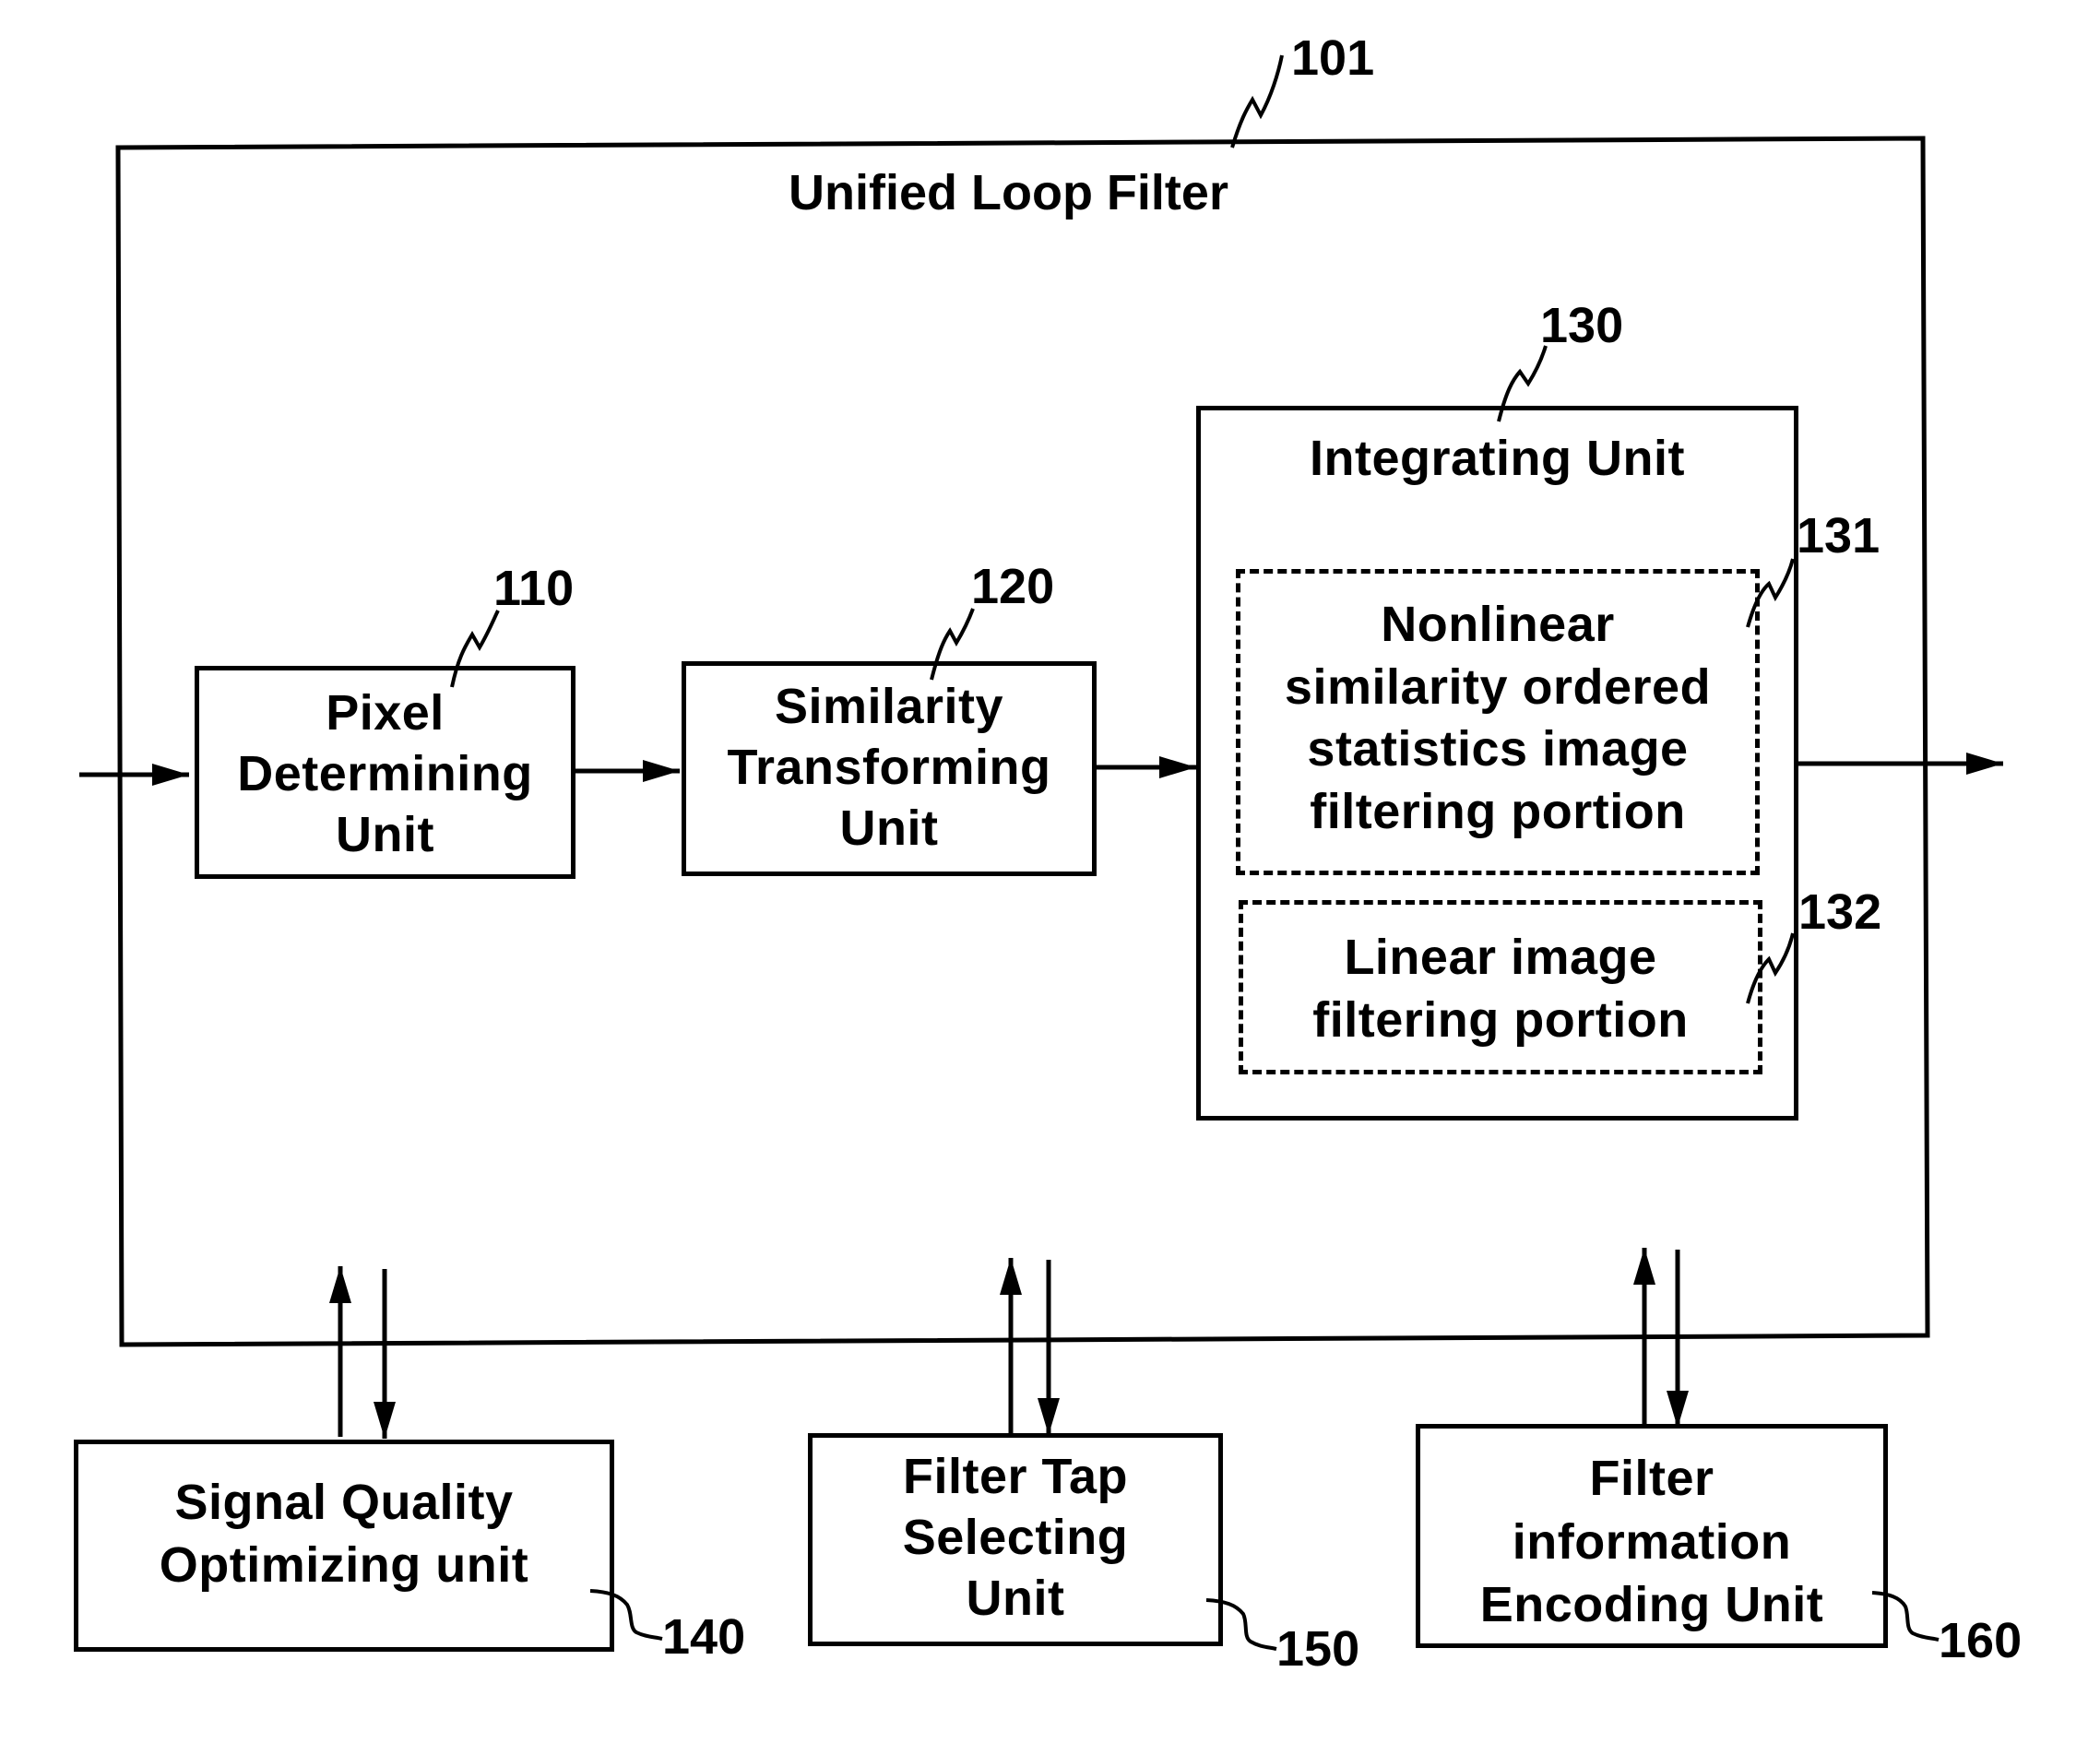 The image size is (2100, 1755). Describe the element at coordinates (1015, 1476) in the screenshot. I see `label-line: Filter Tap` at that location.